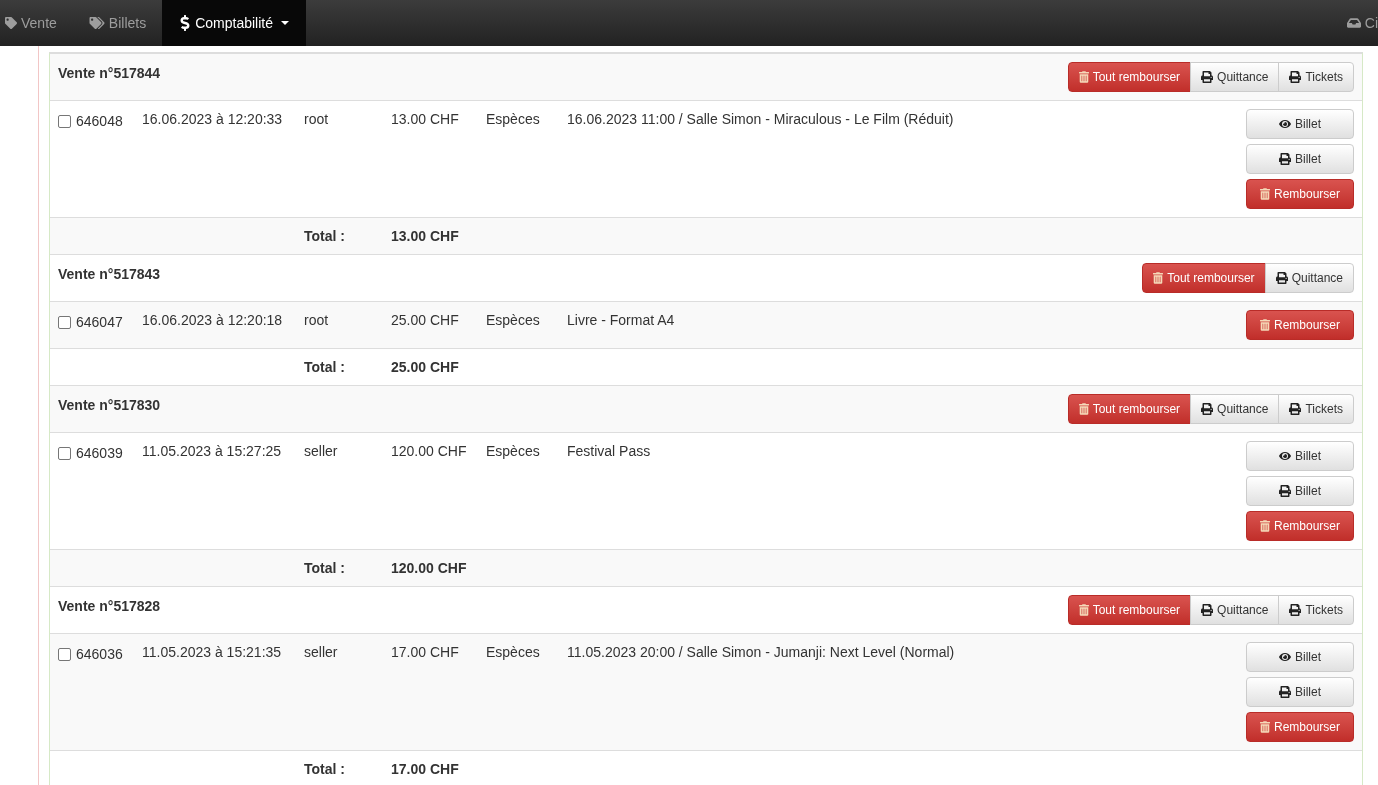  What do you see at coordinates (109, 606) in the screenshot?
I see `sale-title: Vente n°517828` at bounding box center [109, 606].